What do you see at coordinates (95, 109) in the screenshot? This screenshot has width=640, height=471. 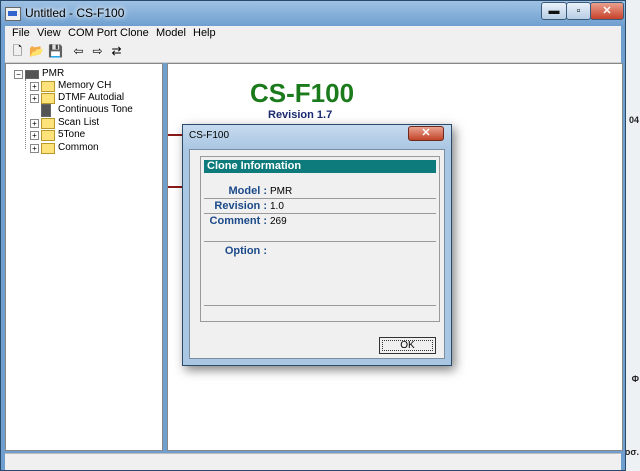 I see `tree-item-label: Continuous Tone` at bounding box center [95, 109].